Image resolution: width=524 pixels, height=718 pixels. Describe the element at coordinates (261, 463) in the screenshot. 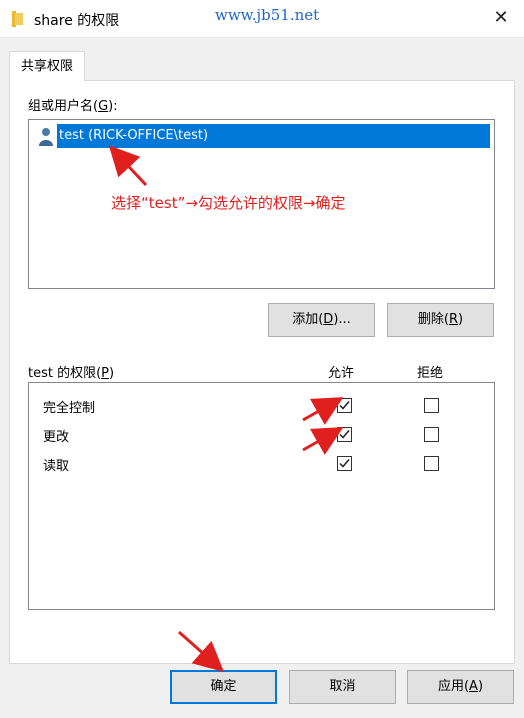

I see `permission-row-read: 读取` at that location.